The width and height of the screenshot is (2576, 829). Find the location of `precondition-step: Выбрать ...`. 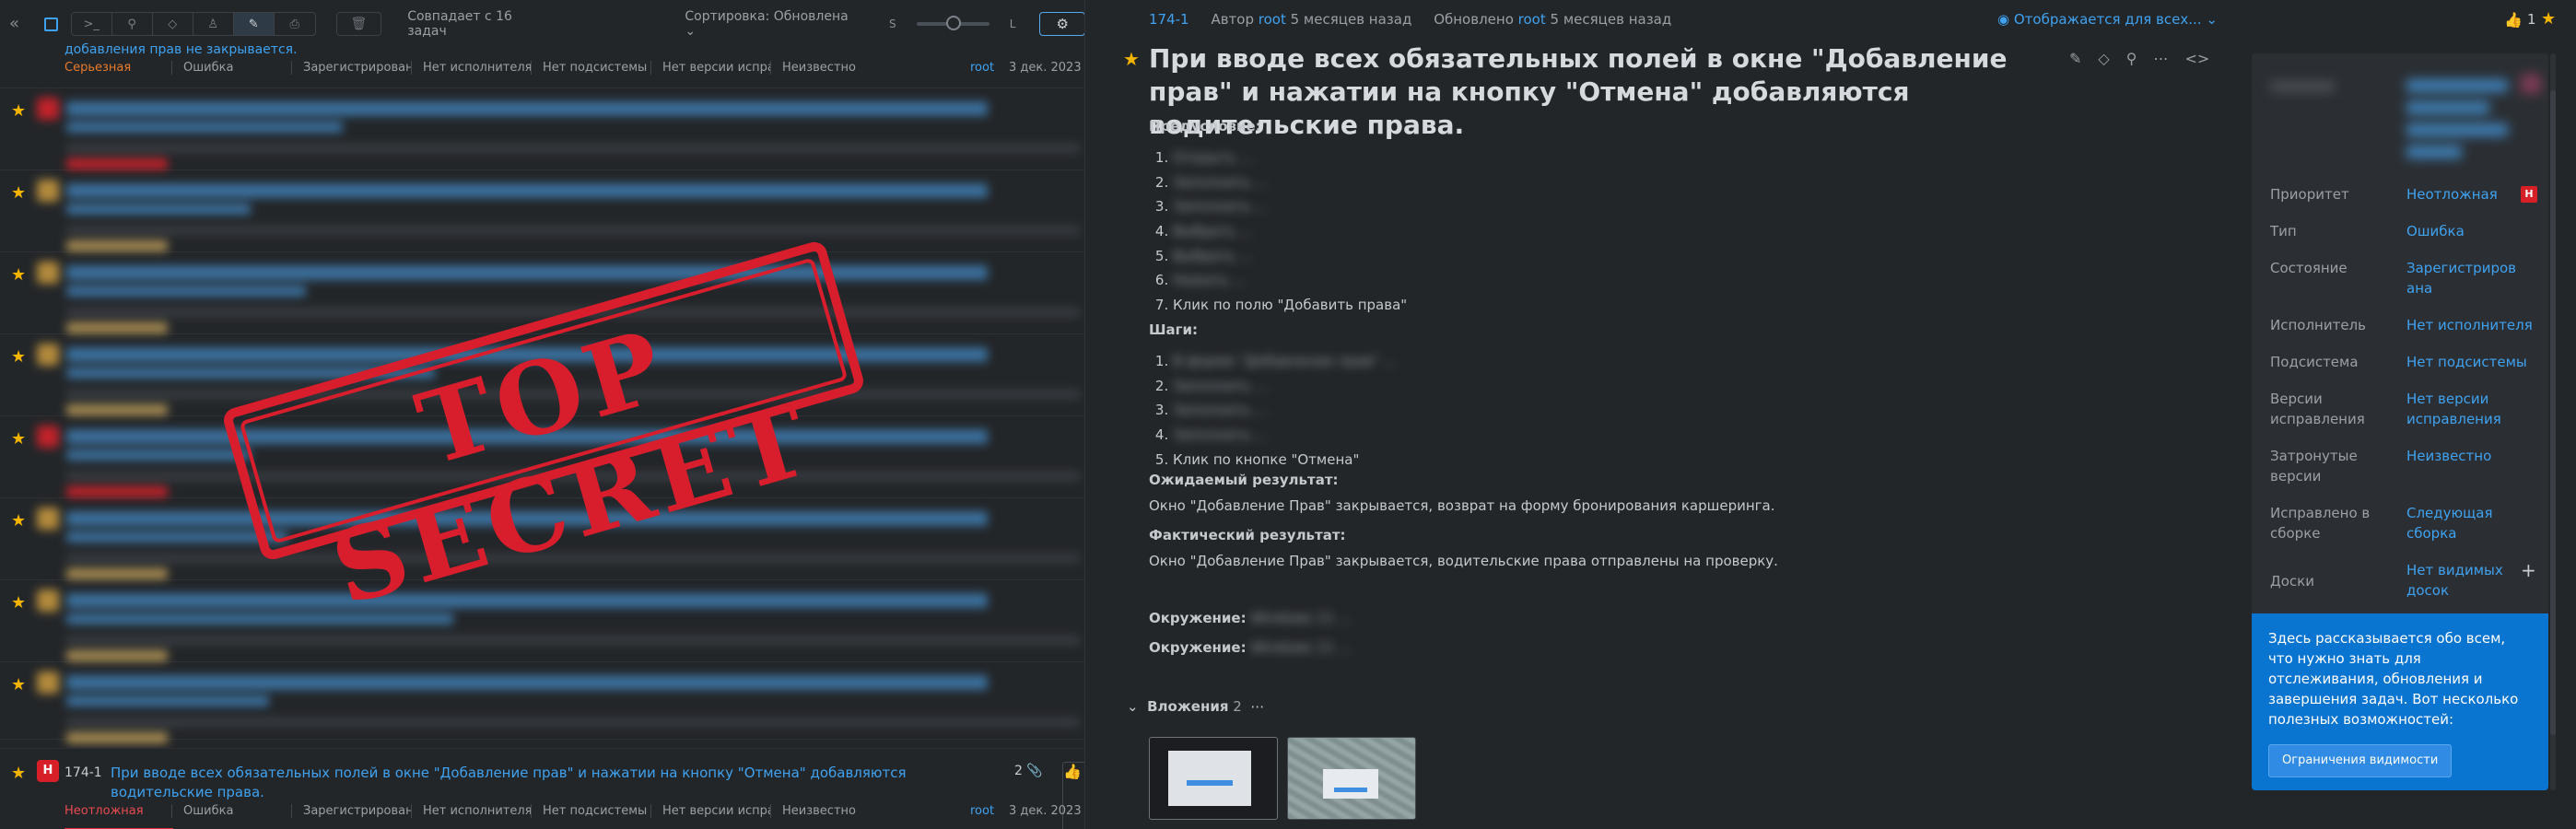

precondition-step: Выбрать ... is located at coordinates (1667, 231).